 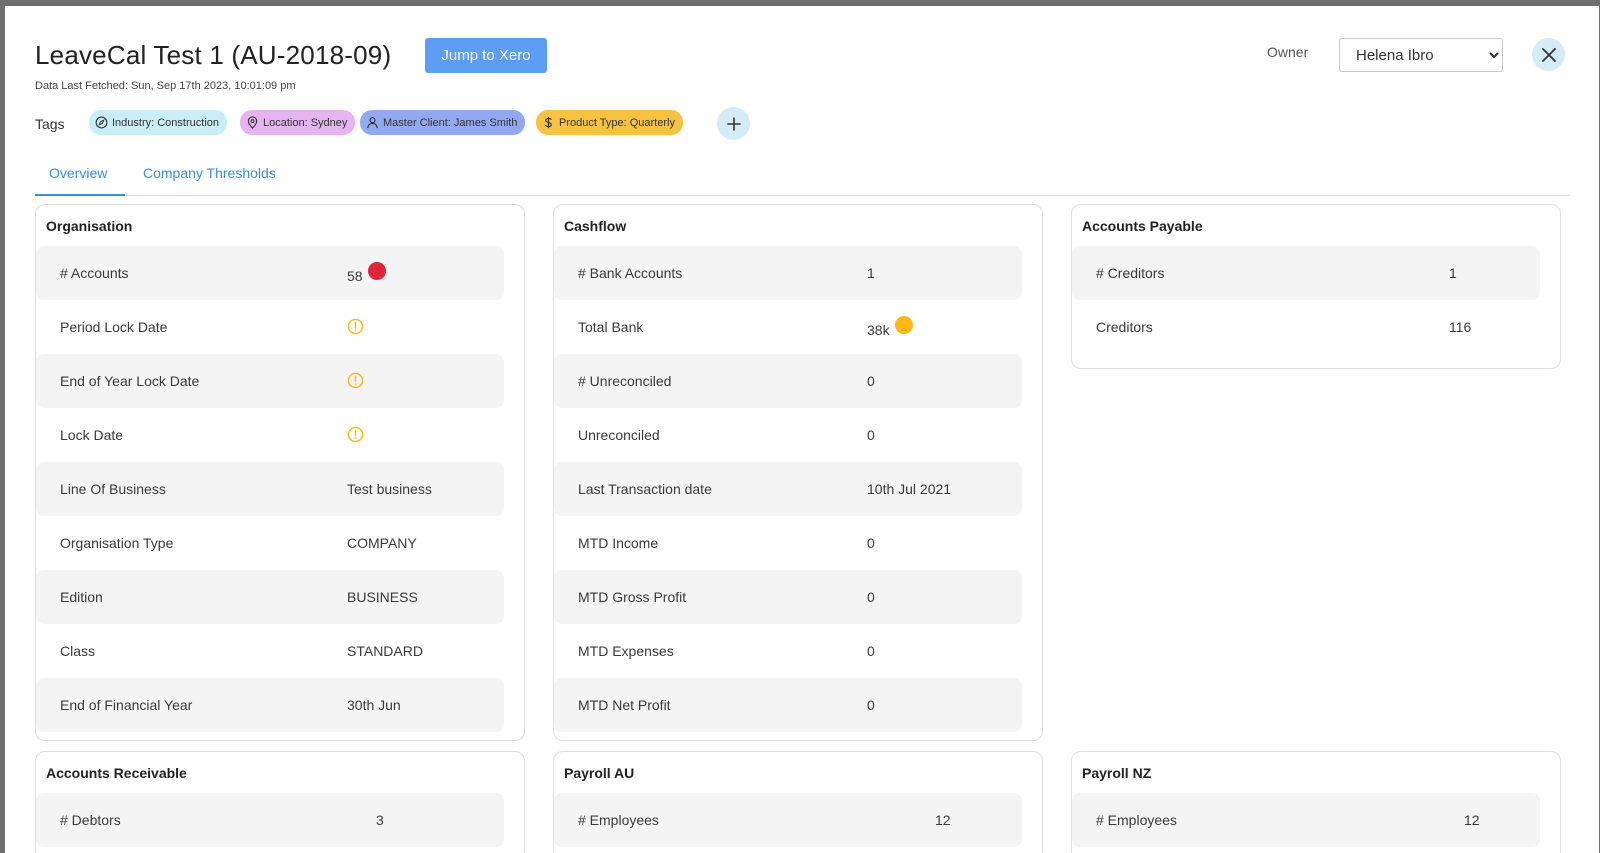 What do you see at coordinates (1124, 327) in the screenshot?
I see `row-label: Creditors` at bounding box center [1124, 327].